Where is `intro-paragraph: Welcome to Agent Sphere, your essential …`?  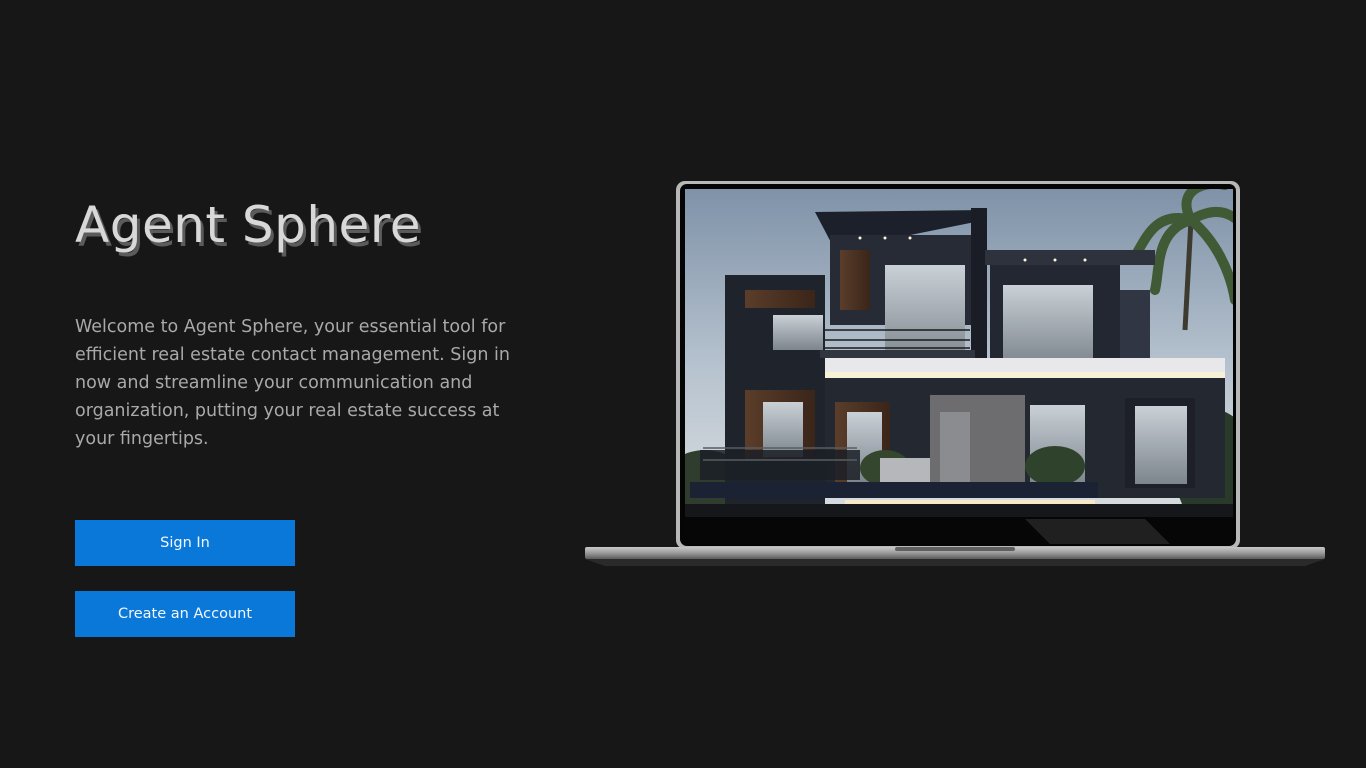
intro-paragraph: Welcome to Agent Sphere, your essential … is located at coordinates (292, 383).